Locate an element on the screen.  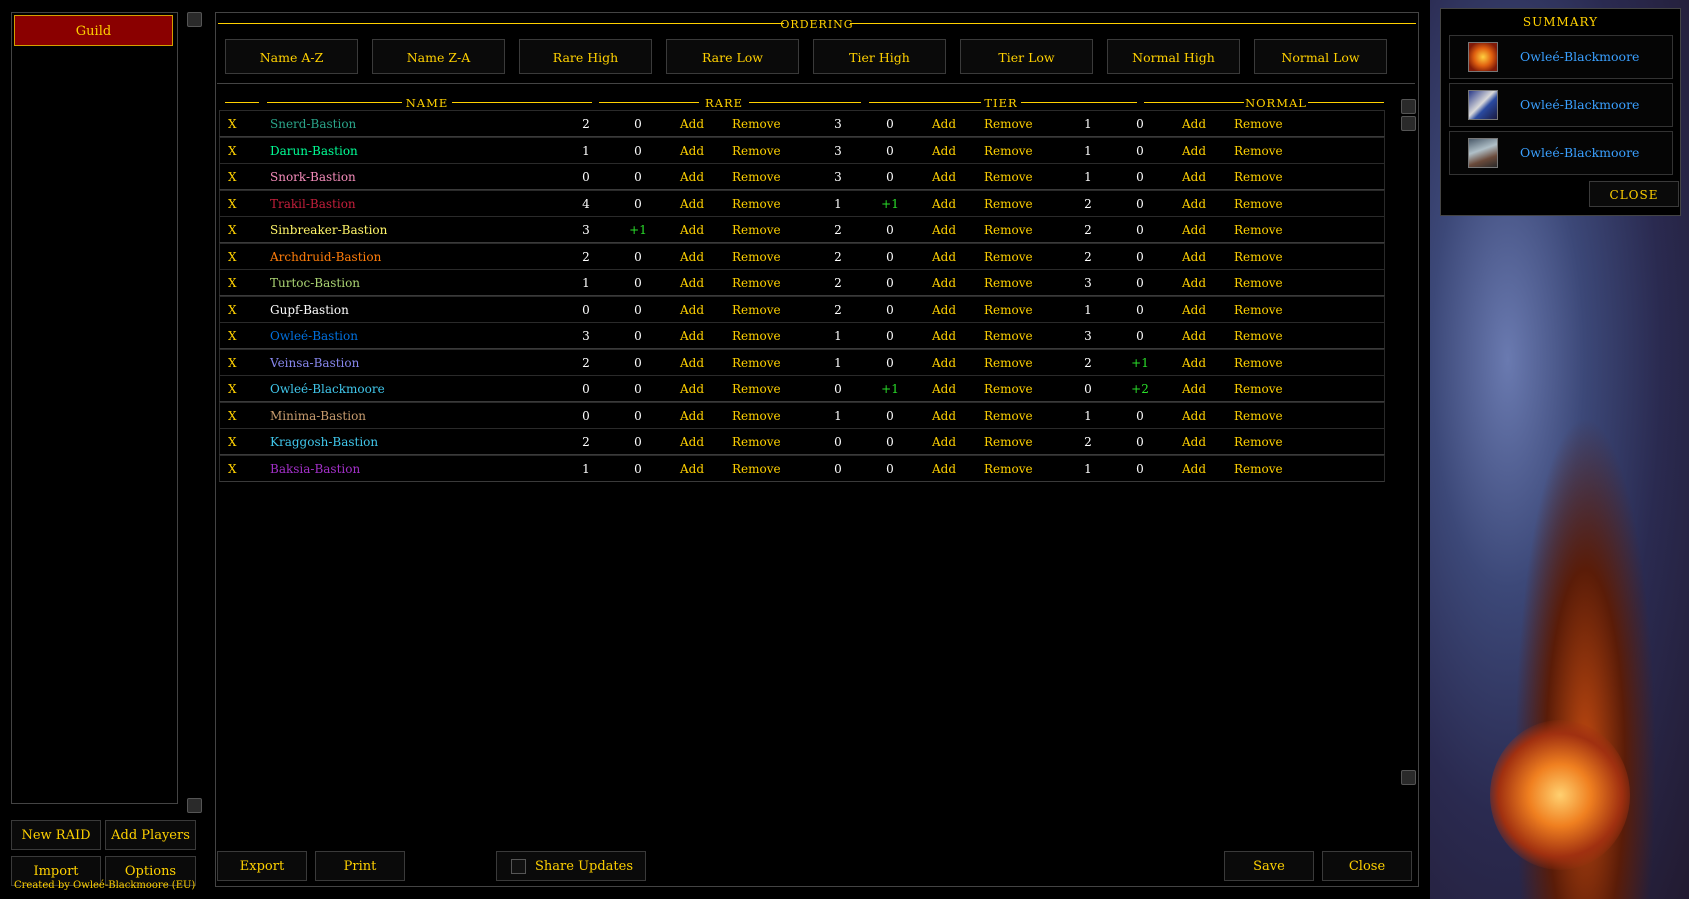
sort-rare-high-button: Rare High is located at coordinates (585, 56).